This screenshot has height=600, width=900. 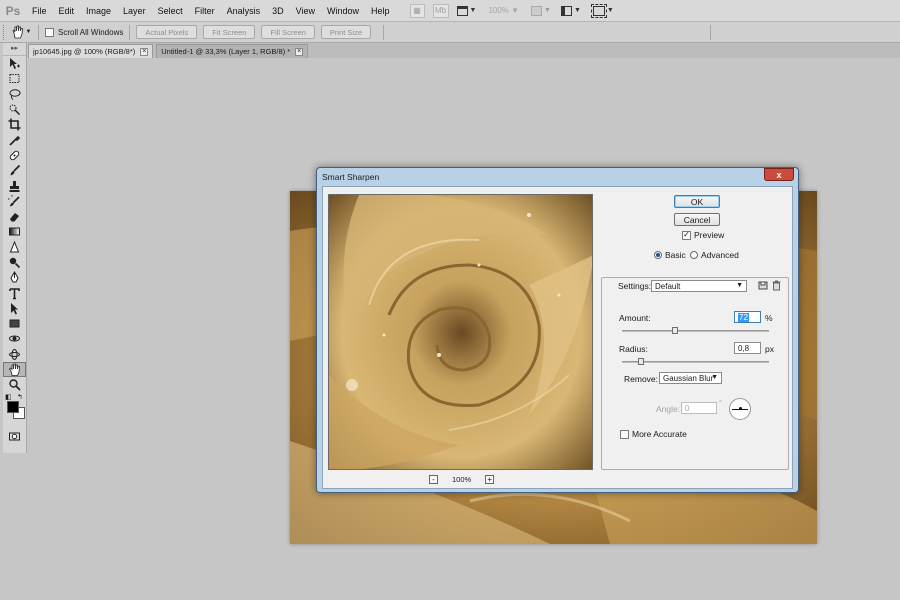 What do you see at coordinates (13, 10) in the screenshot?
I see `photoshop-logo: Ps` at bounding box center [13, 10].